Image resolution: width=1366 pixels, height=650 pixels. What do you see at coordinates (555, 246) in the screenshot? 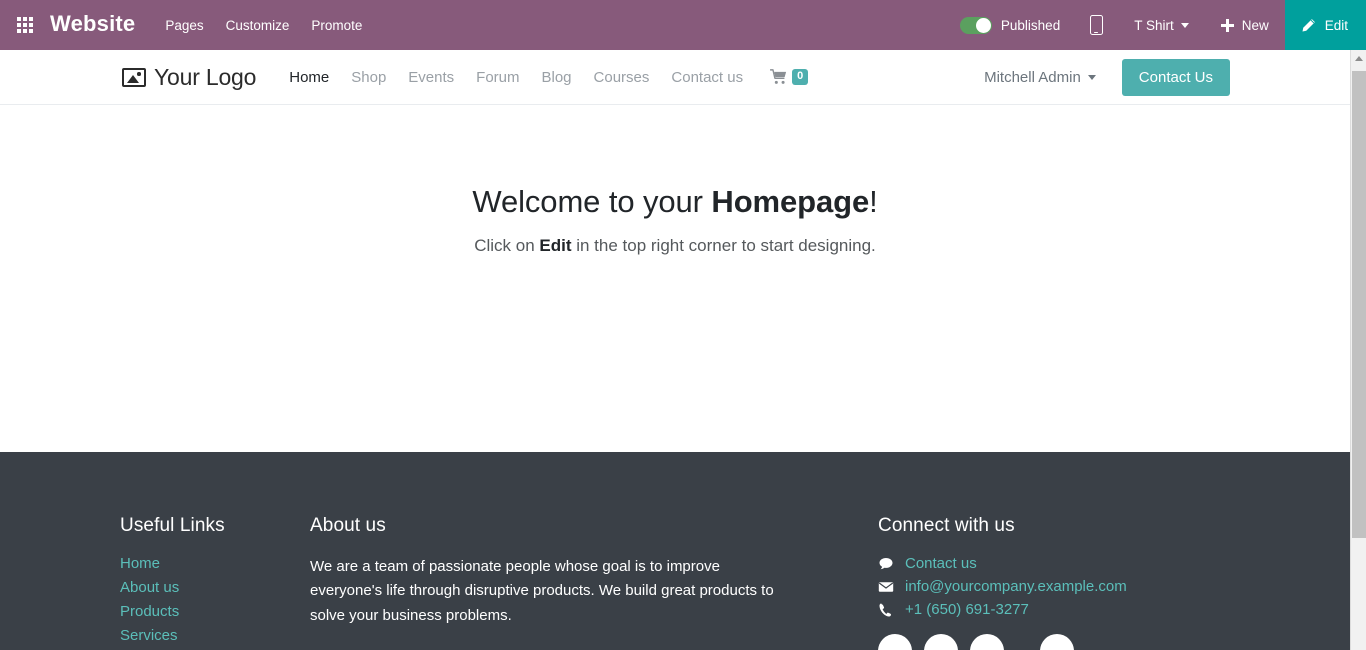
I see `hero-subtitle-bold: Edit` at bounding box center [555, 246].